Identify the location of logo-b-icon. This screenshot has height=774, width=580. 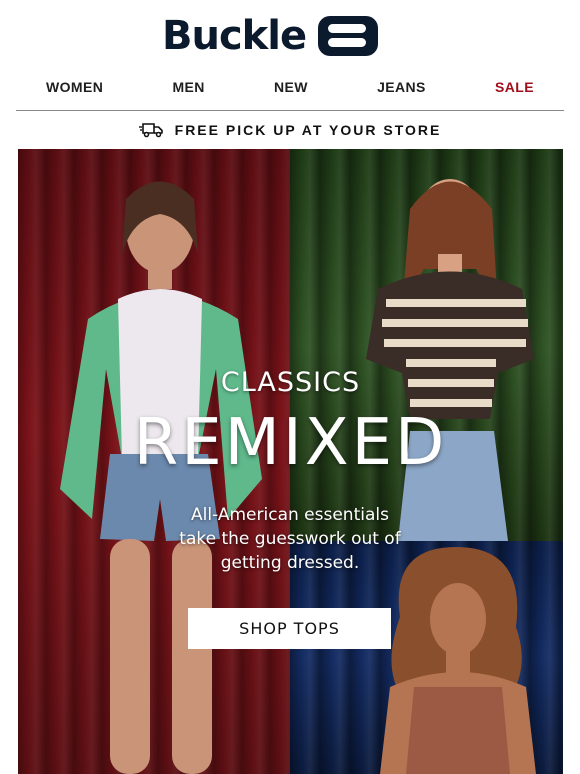
(348, 36).